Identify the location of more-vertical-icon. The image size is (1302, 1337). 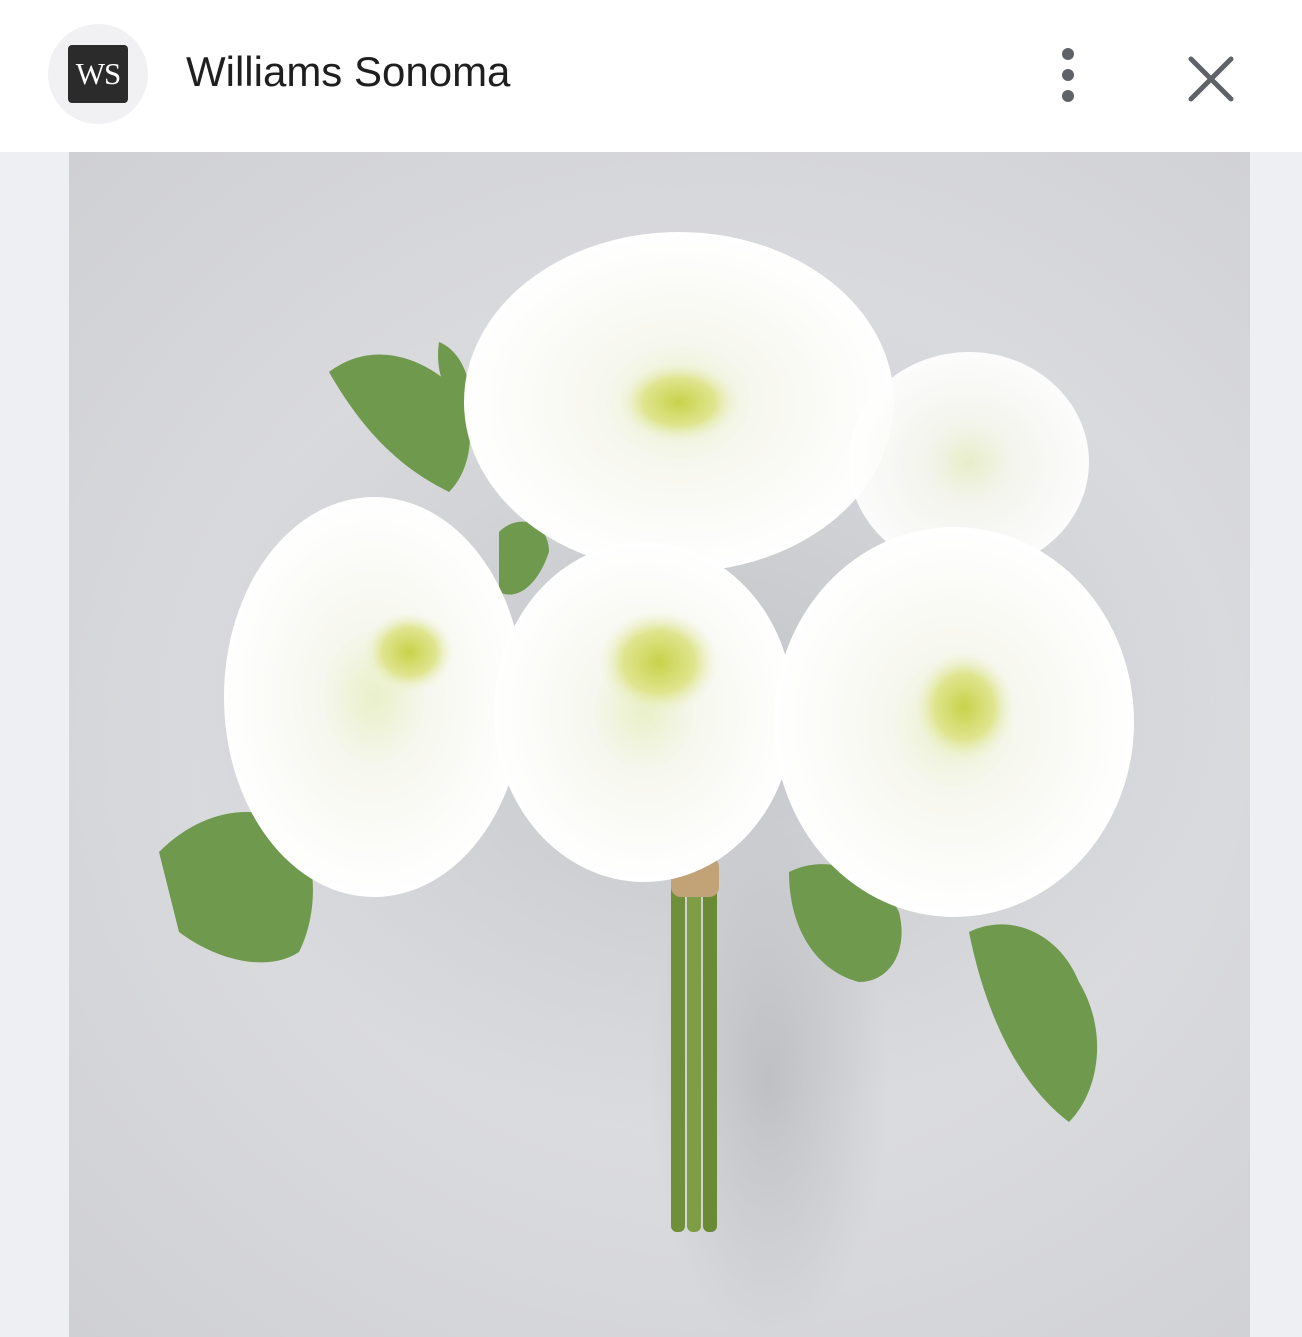
(1068, 54).